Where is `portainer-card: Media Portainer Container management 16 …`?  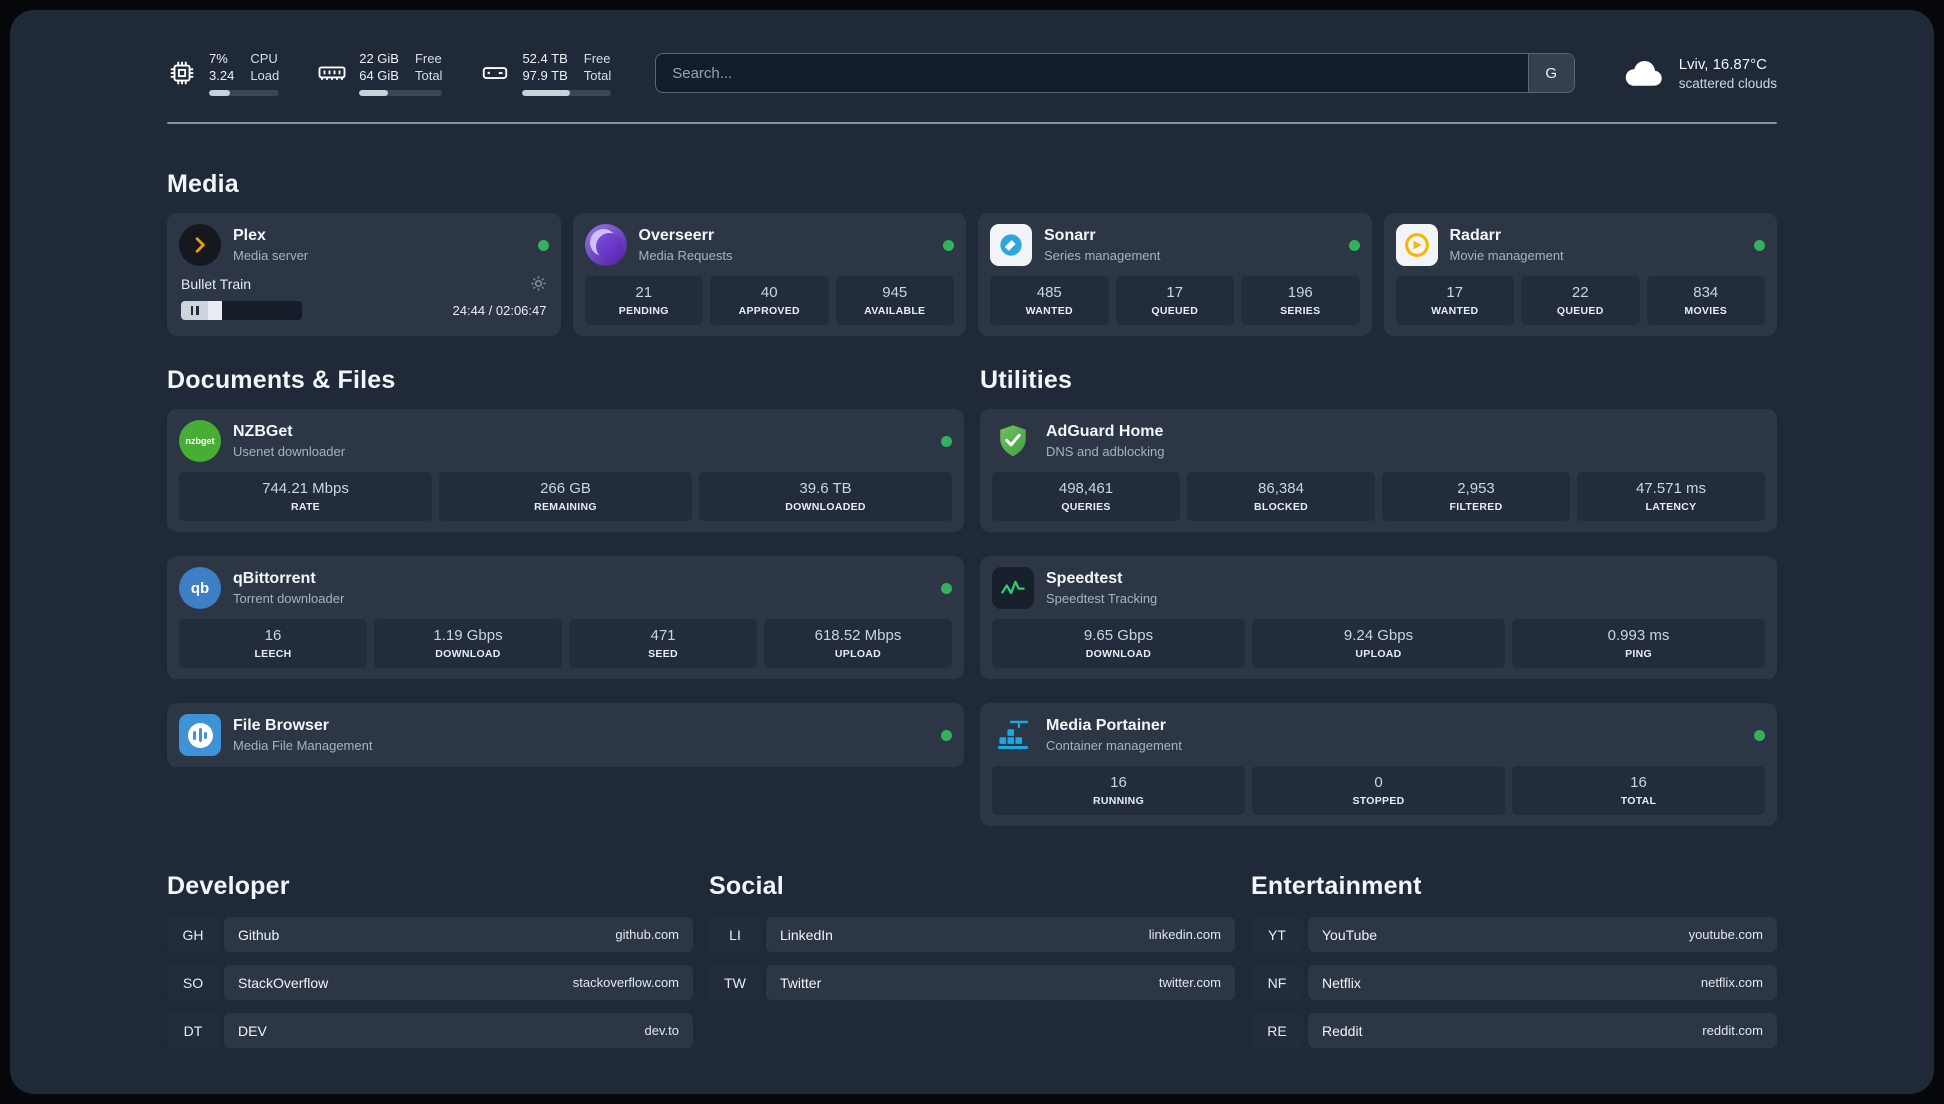 portainer-card: Media Portainer Container management 16 … is located at coordinates (1378, 764).